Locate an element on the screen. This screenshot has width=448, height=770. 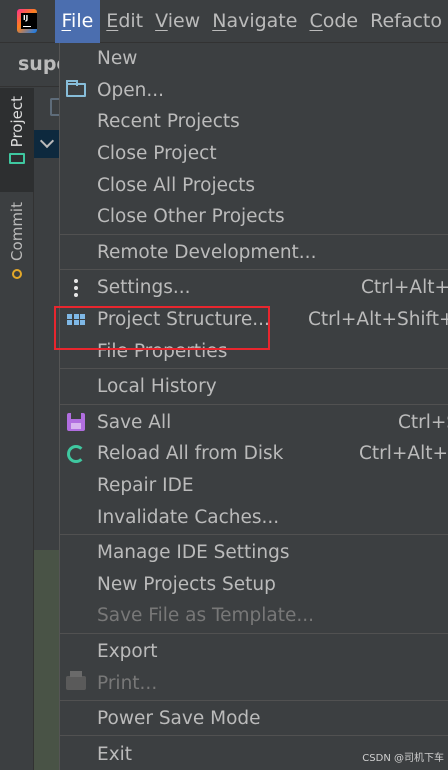
menu-item-export: Export is located at coordinates (254, 652).